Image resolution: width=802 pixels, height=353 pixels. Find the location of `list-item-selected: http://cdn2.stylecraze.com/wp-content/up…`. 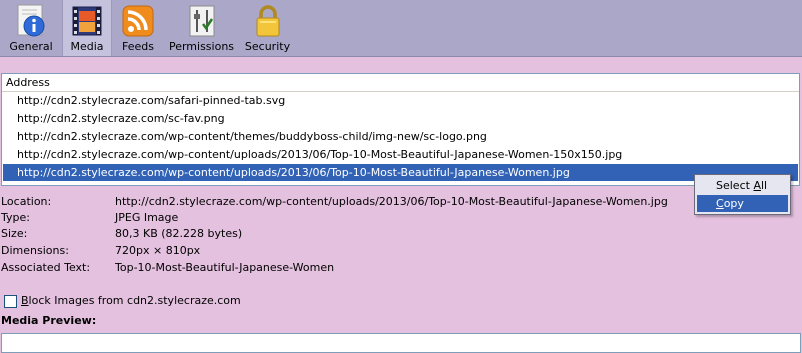

list-item-selected: http://cdn2.stylecraze.com/wp-content/up… is located at coordinates (400, 172).